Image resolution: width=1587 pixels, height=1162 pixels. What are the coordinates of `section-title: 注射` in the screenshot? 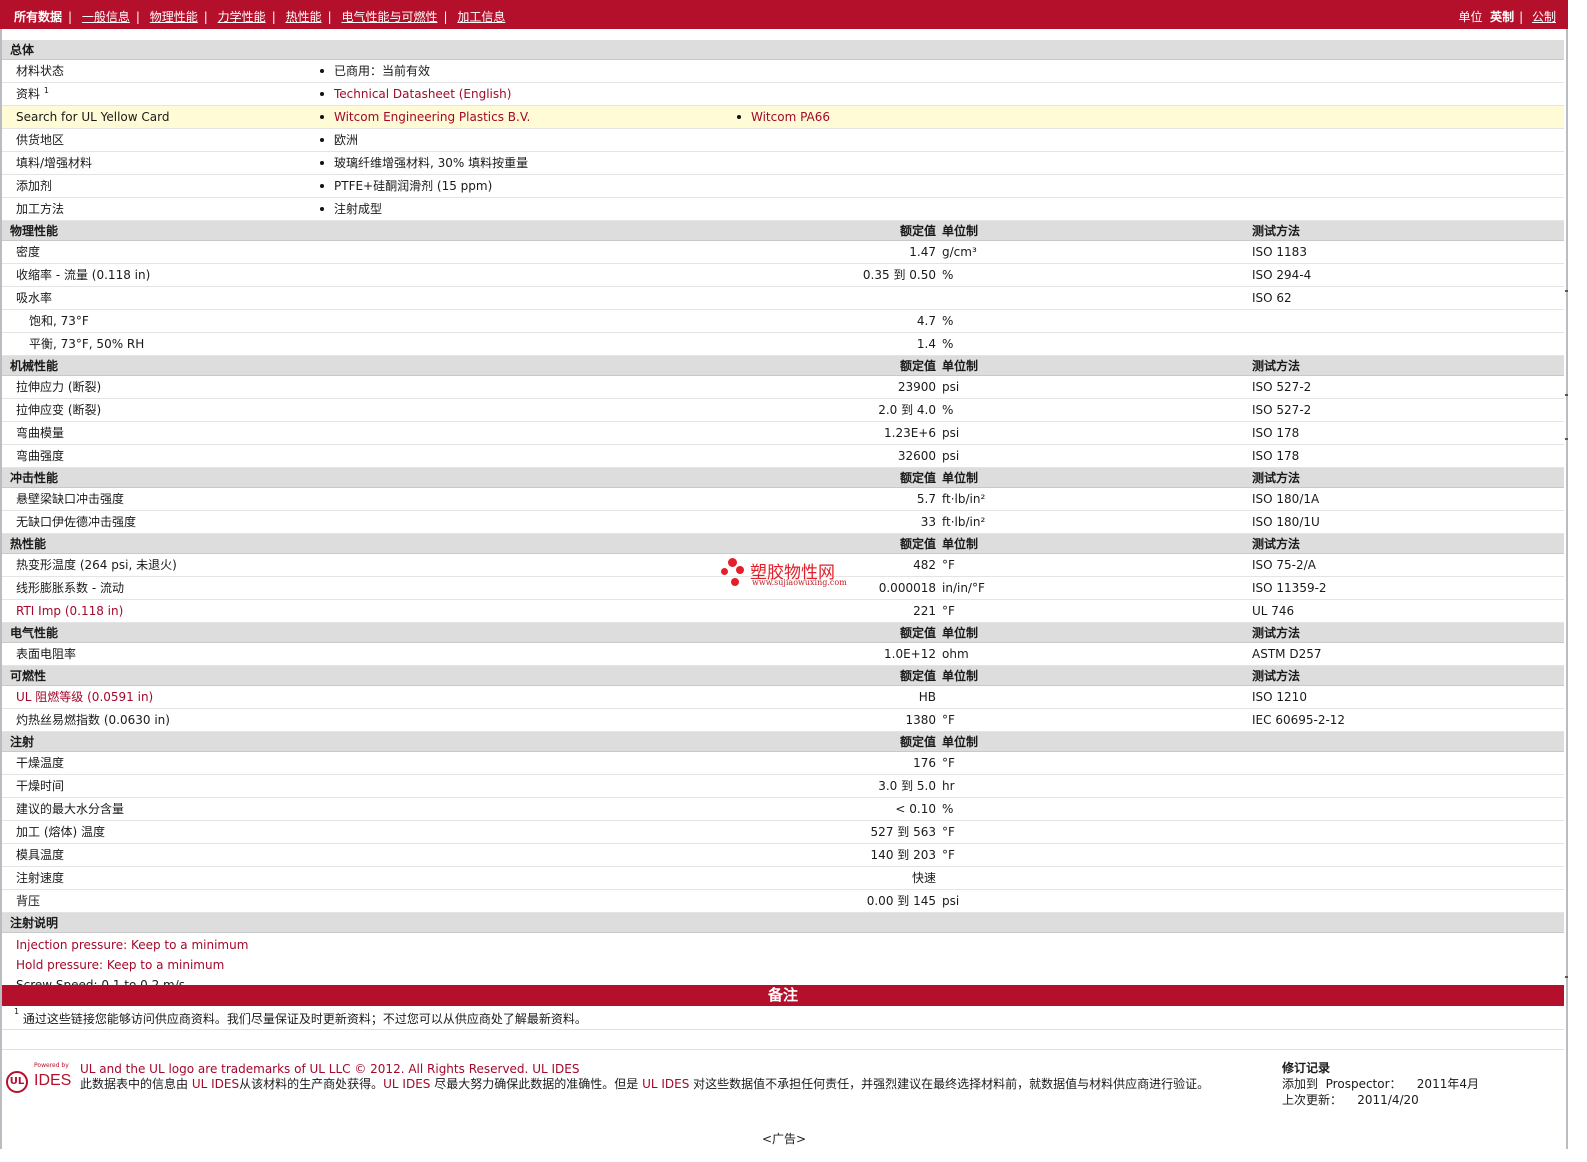 It's located at (22, 742).